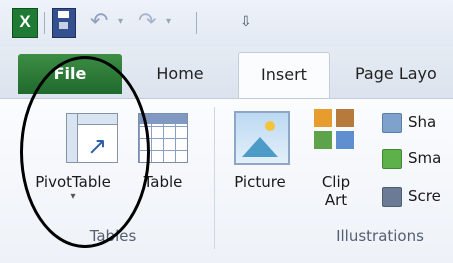 The width and height of the screenshot is (453, 263). What do you see at coordinates (404, 74) in the screenshot?
I see `tab-page-layout: Page Layo` at bounding box center [404, 74].